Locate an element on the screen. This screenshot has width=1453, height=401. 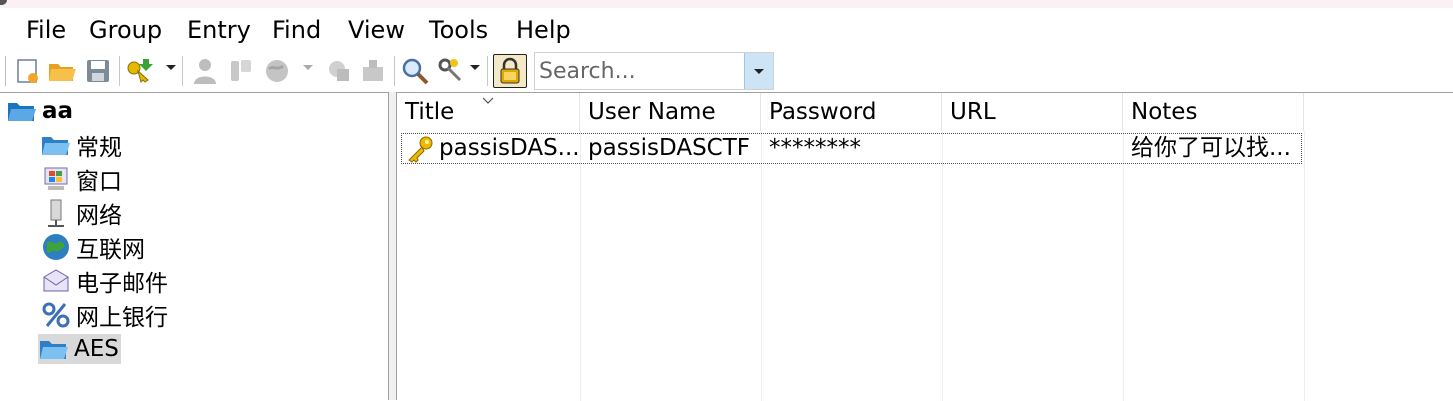
tree-item-label: 互联网 is located at coordinates (110, 250).